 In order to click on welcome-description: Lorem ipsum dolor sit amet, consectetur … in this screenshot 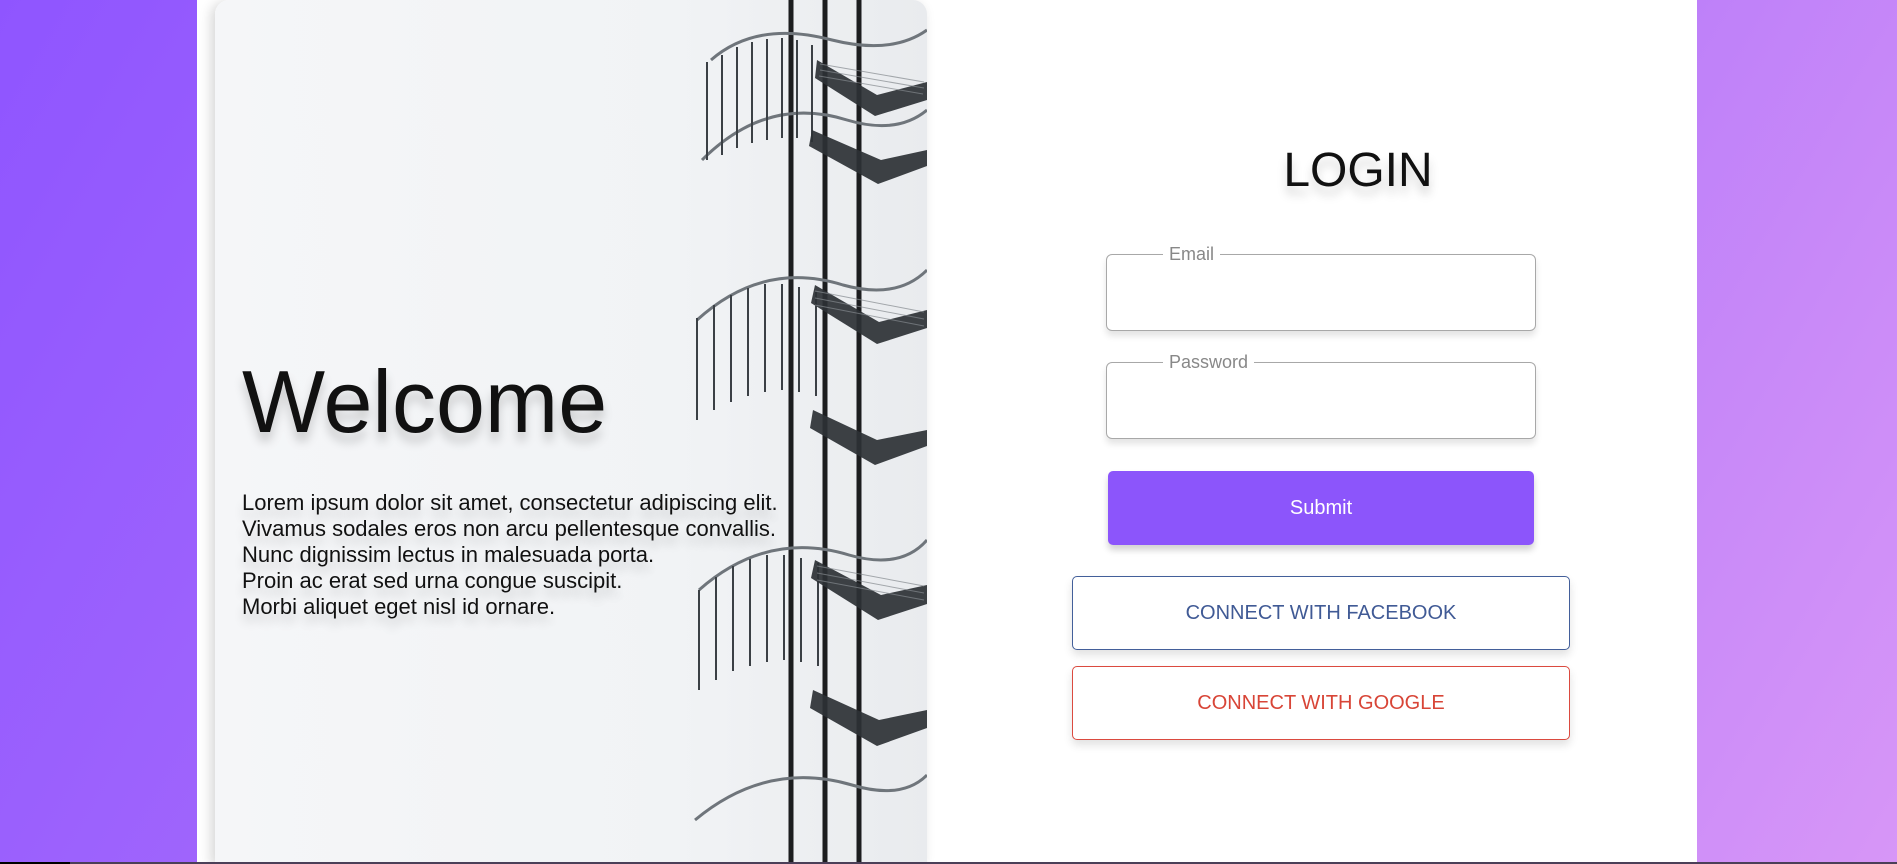, I will do `click(537, 555)`.